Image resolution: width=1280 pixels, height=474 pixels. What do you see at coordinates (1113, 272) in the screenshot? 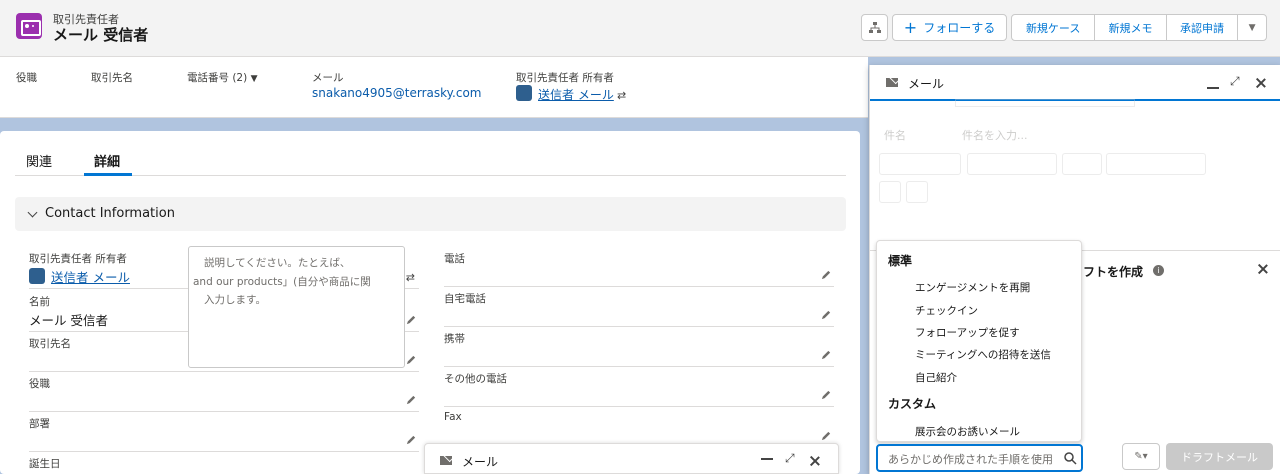
I see `draft-title: フトを作成` at bounding box center [1113, 272].